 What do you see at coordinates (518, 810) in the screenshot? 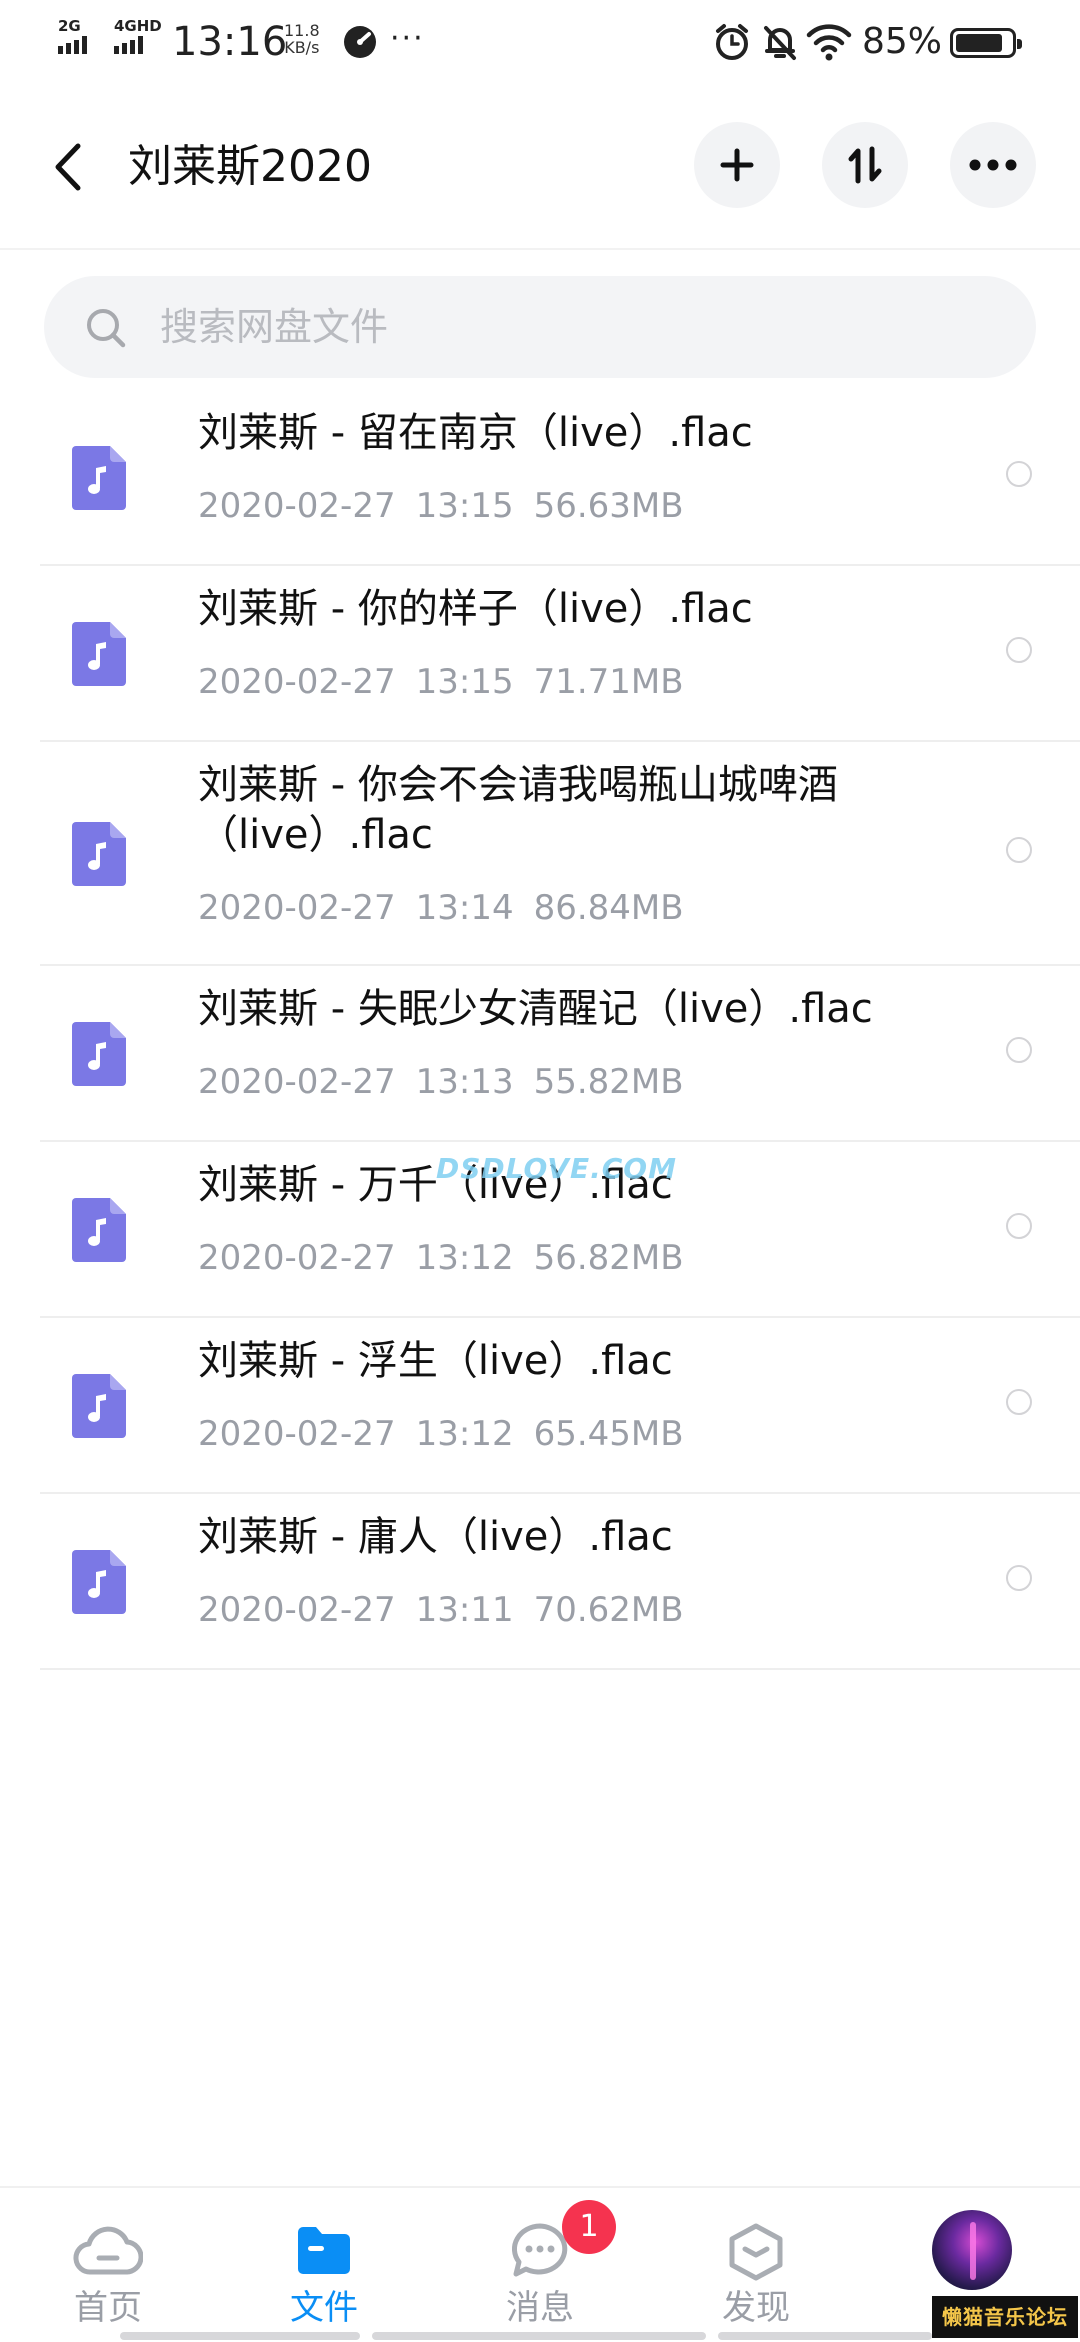
I see `file-name: 刘莱斯 - 你会不会请我喝瓶山城啤酒（live）.flac` at bounding box center [518, 810].